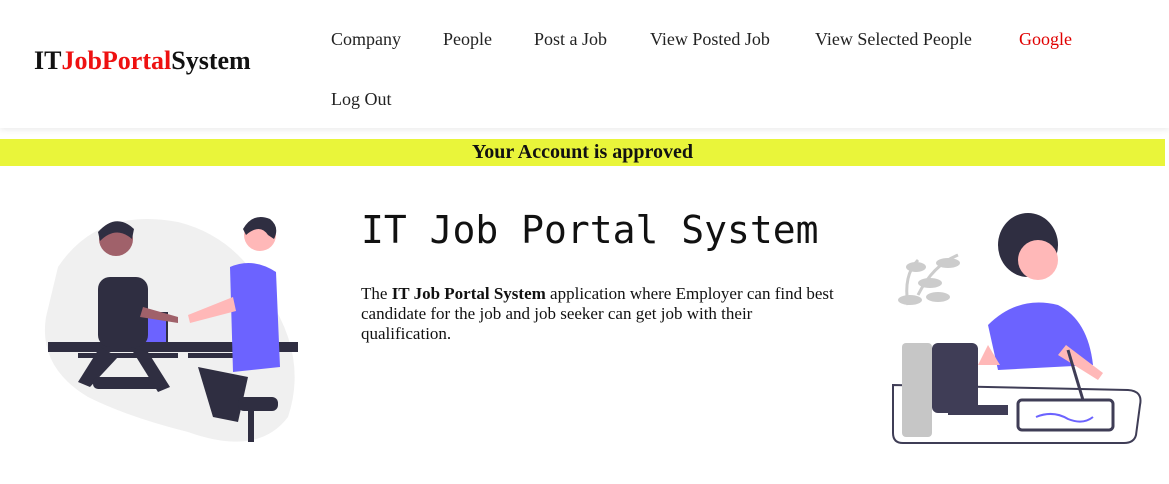 The height and width of the screenshot is (484, 1169). Describe the element at coordinates (376, 293) in the screenshot. I see `hero-desc-prefix: The` at that location.